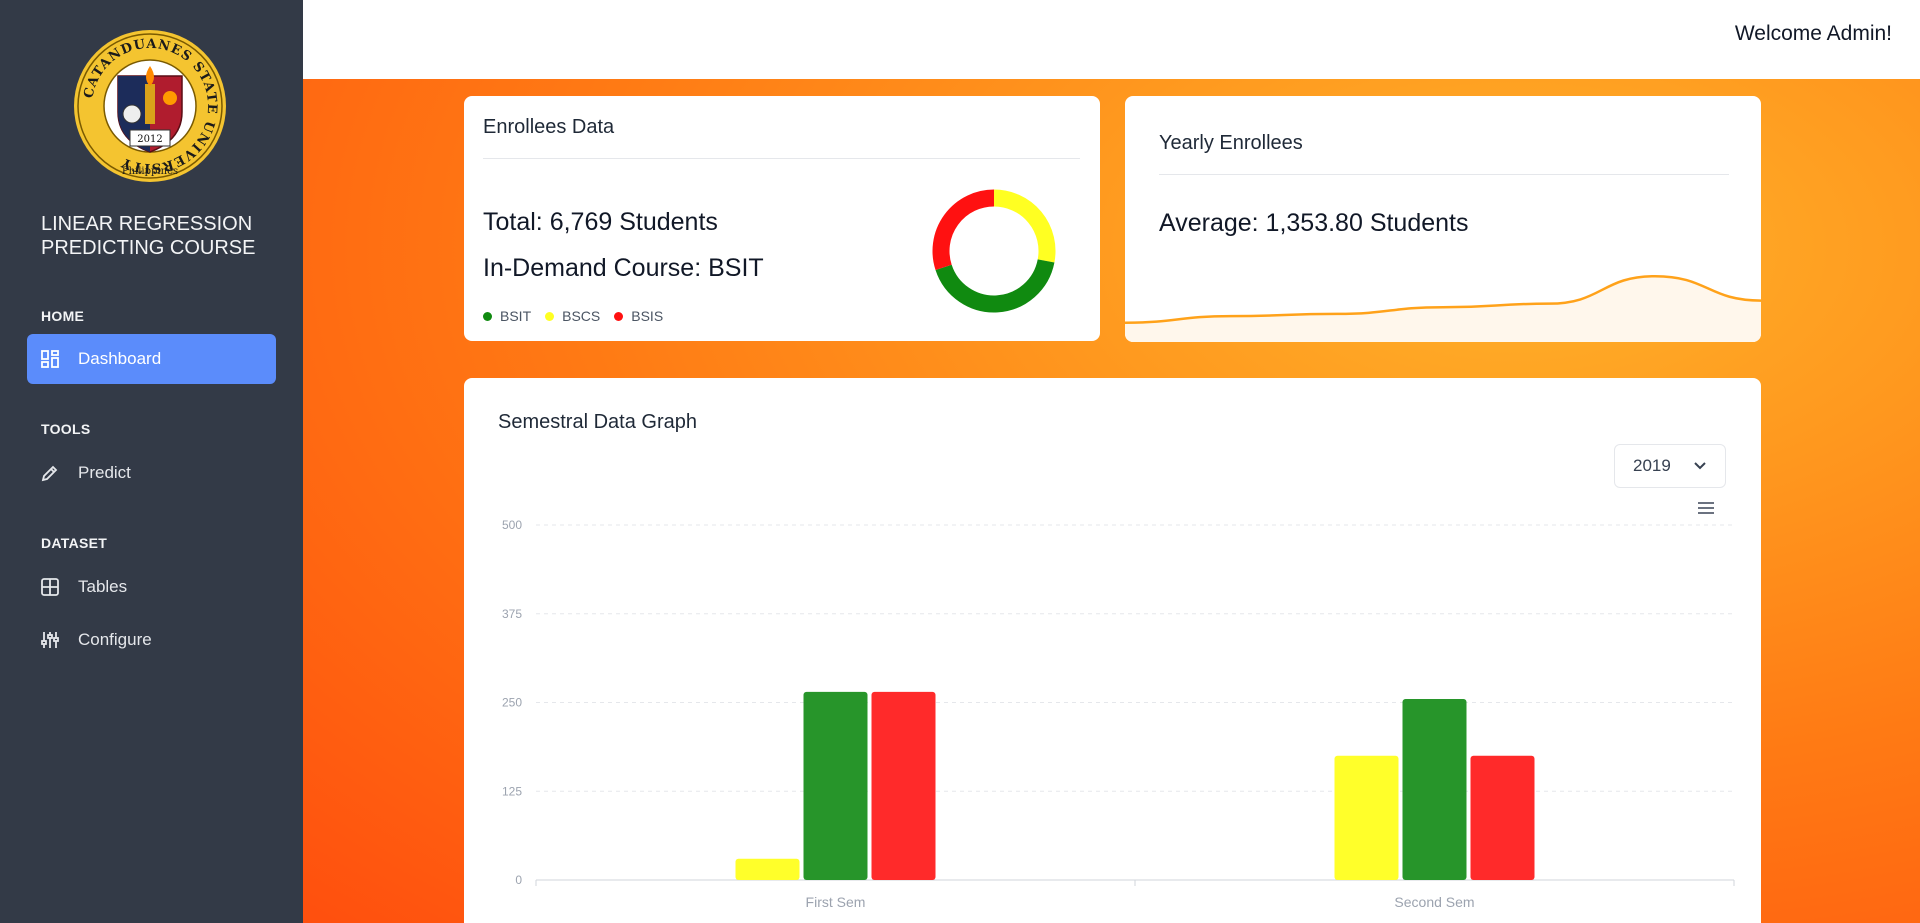 The height and width of the screenshot is (923, 1920). Describe the element at coordinates (581, 316) in the screenshot. I see `legend-label: BSCS` at that location.